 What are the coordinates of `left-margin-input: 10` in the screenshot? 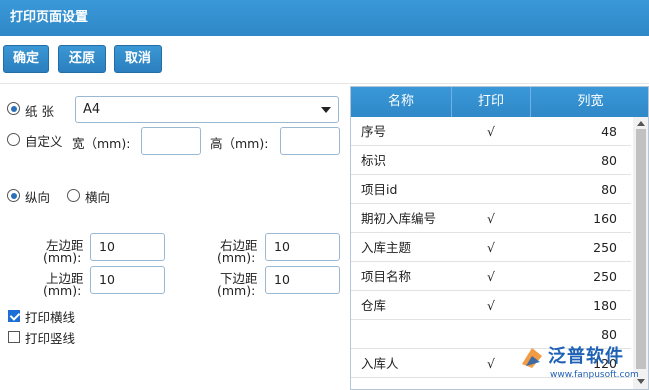 It's located at (127, 247).